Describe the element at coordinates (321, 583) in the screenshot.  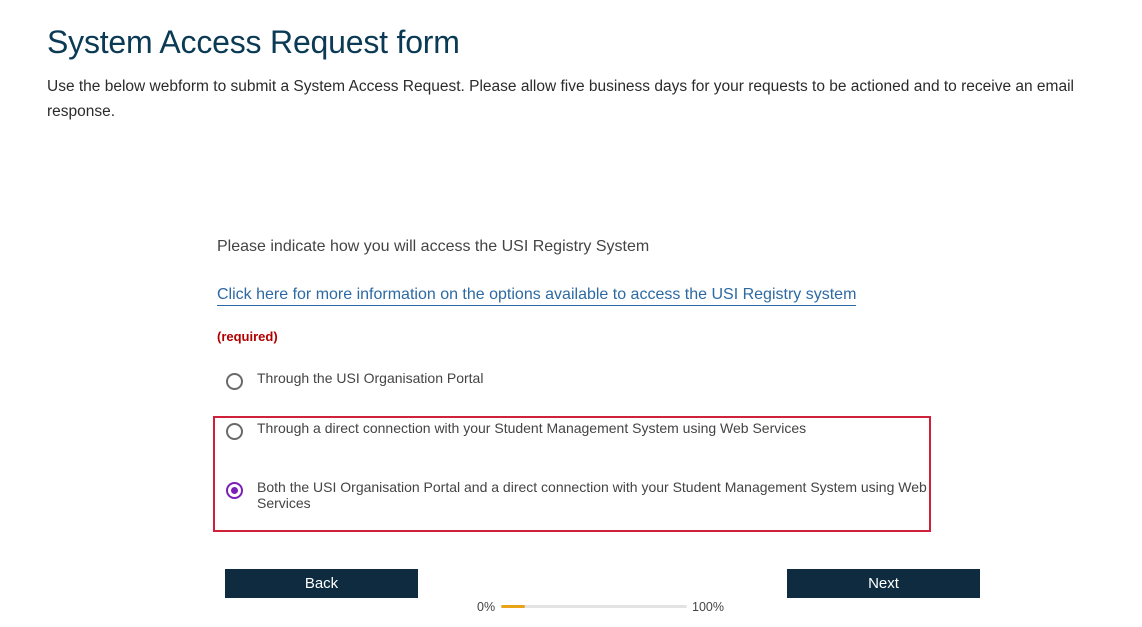
I see `back-button: Back` at that location.